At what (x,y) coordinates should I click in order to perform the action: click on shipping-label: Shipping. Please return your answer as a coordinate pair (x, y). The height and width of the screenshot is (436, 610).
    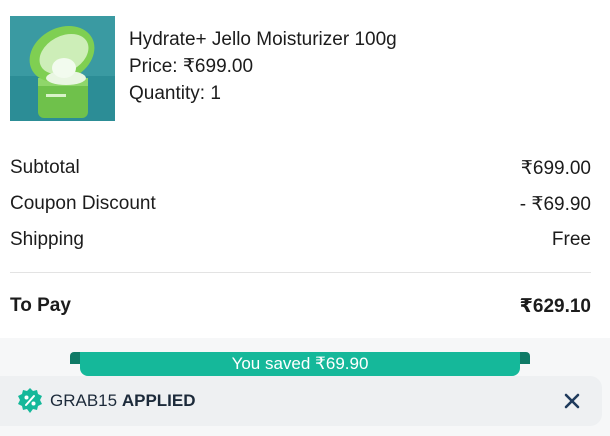
    Looking at the image, I should click on (47, 239).